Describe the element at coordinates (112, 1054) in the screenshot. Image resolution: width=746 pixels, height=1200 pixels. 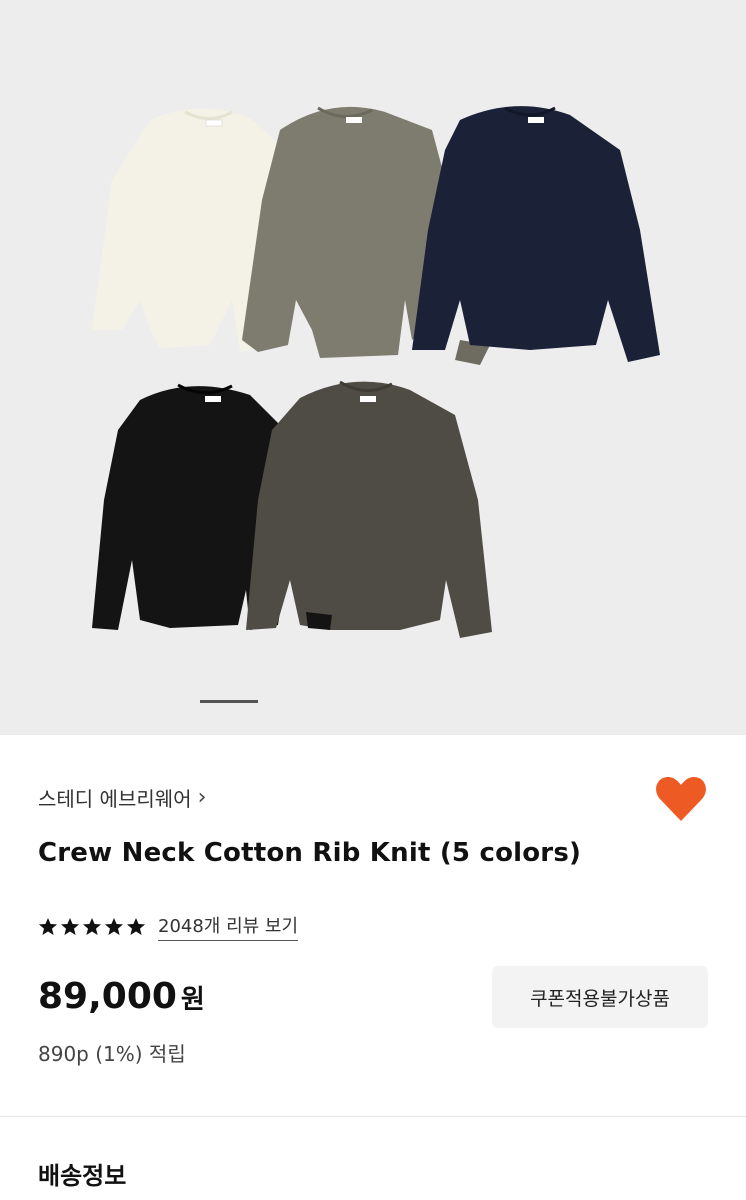
I see `reward-points: 890p (1%) 적립` at that location.